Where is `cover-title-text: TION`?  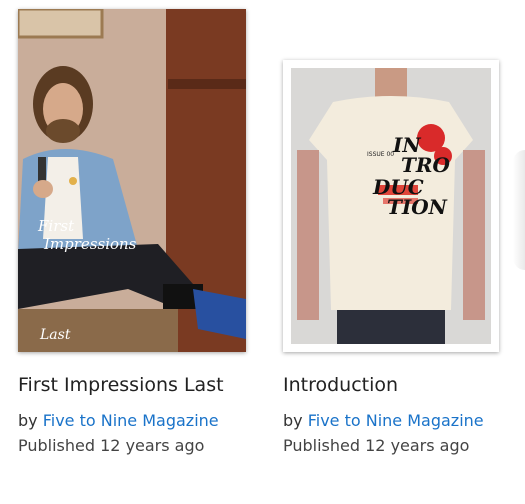
cover-title-text: TION is located at coordinates (417, 207).